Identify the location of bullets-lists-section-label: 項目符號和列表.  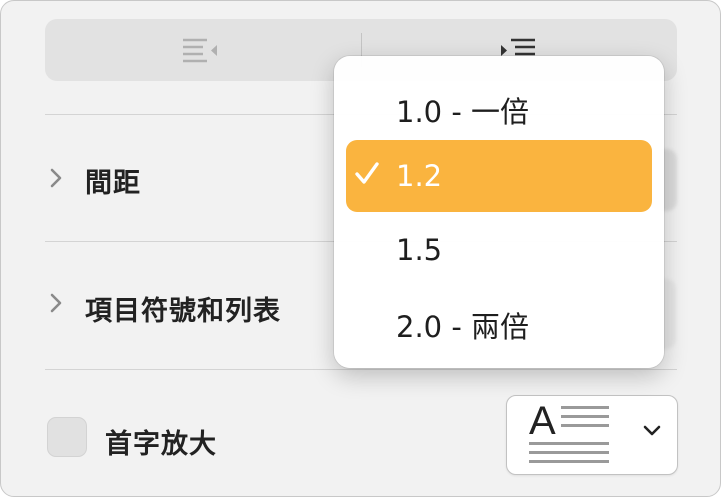
(183, 311).